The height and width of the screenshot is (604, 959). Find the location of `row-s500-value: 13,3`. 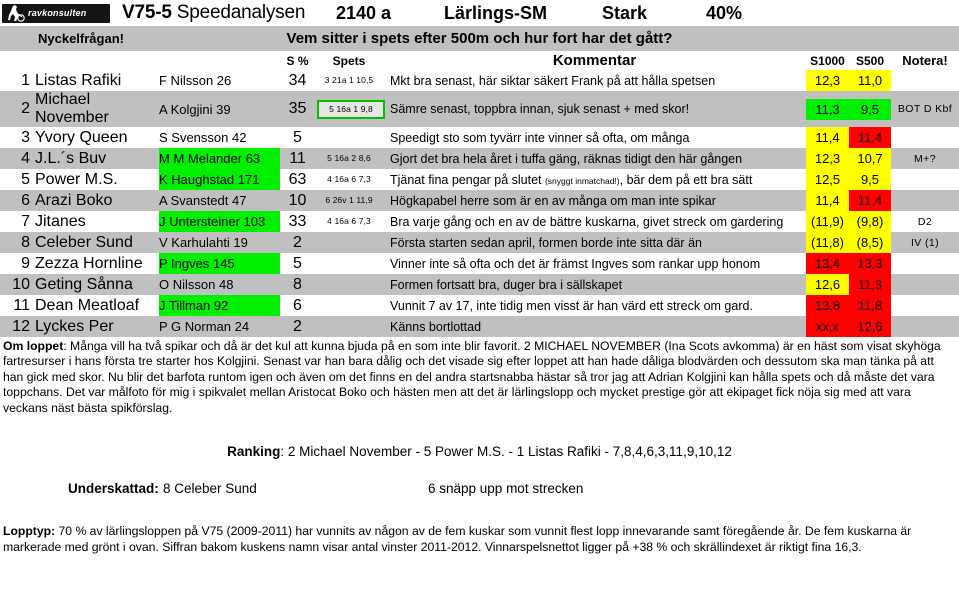

row-s500-value: 13,3 is located at coordinates (870, 263).